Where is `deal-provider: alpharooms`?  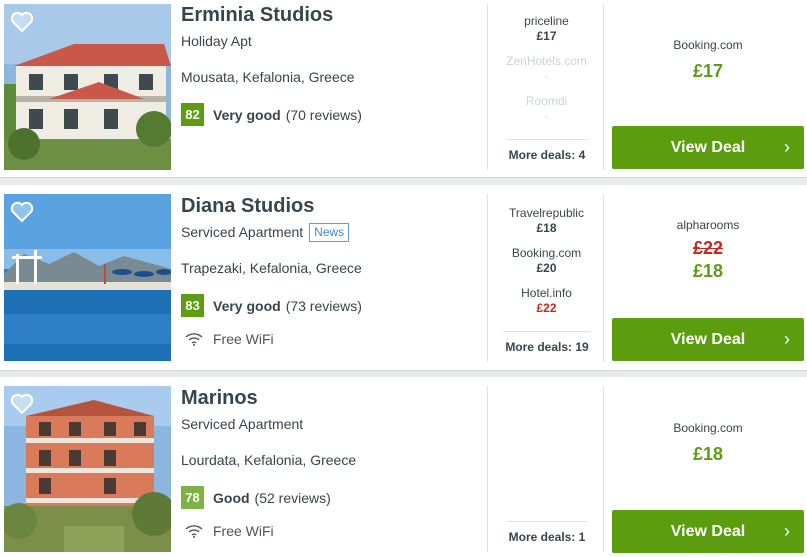
deal-provider: alpharooms is located at coordinates (708, 225).